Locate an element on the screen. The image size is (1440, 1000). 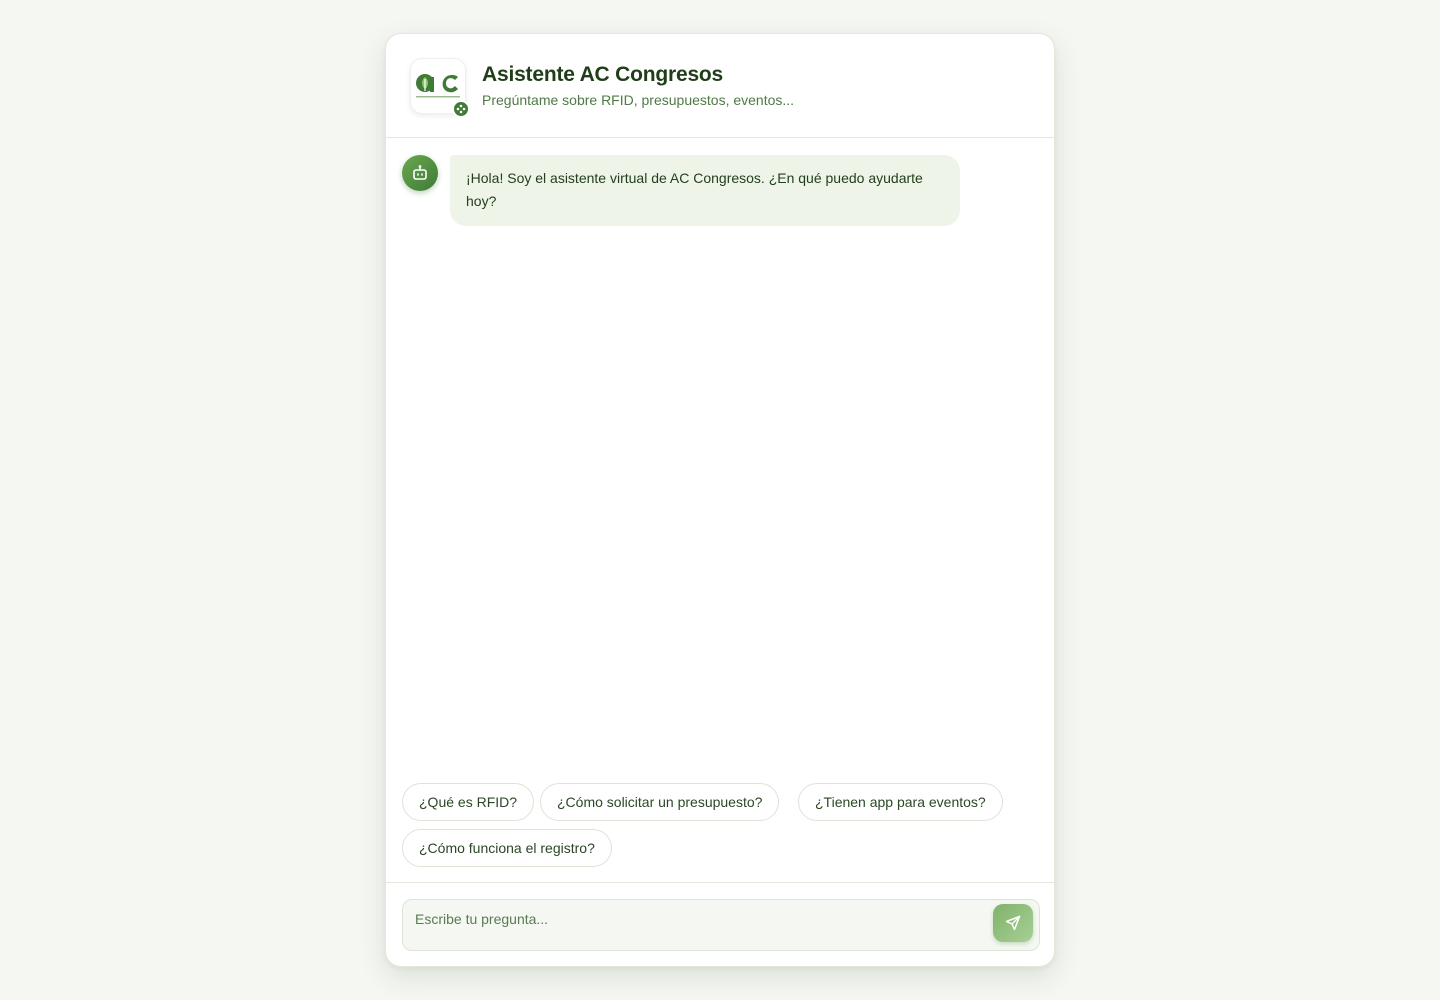
brand-logo is located at coordinates (440, 88).